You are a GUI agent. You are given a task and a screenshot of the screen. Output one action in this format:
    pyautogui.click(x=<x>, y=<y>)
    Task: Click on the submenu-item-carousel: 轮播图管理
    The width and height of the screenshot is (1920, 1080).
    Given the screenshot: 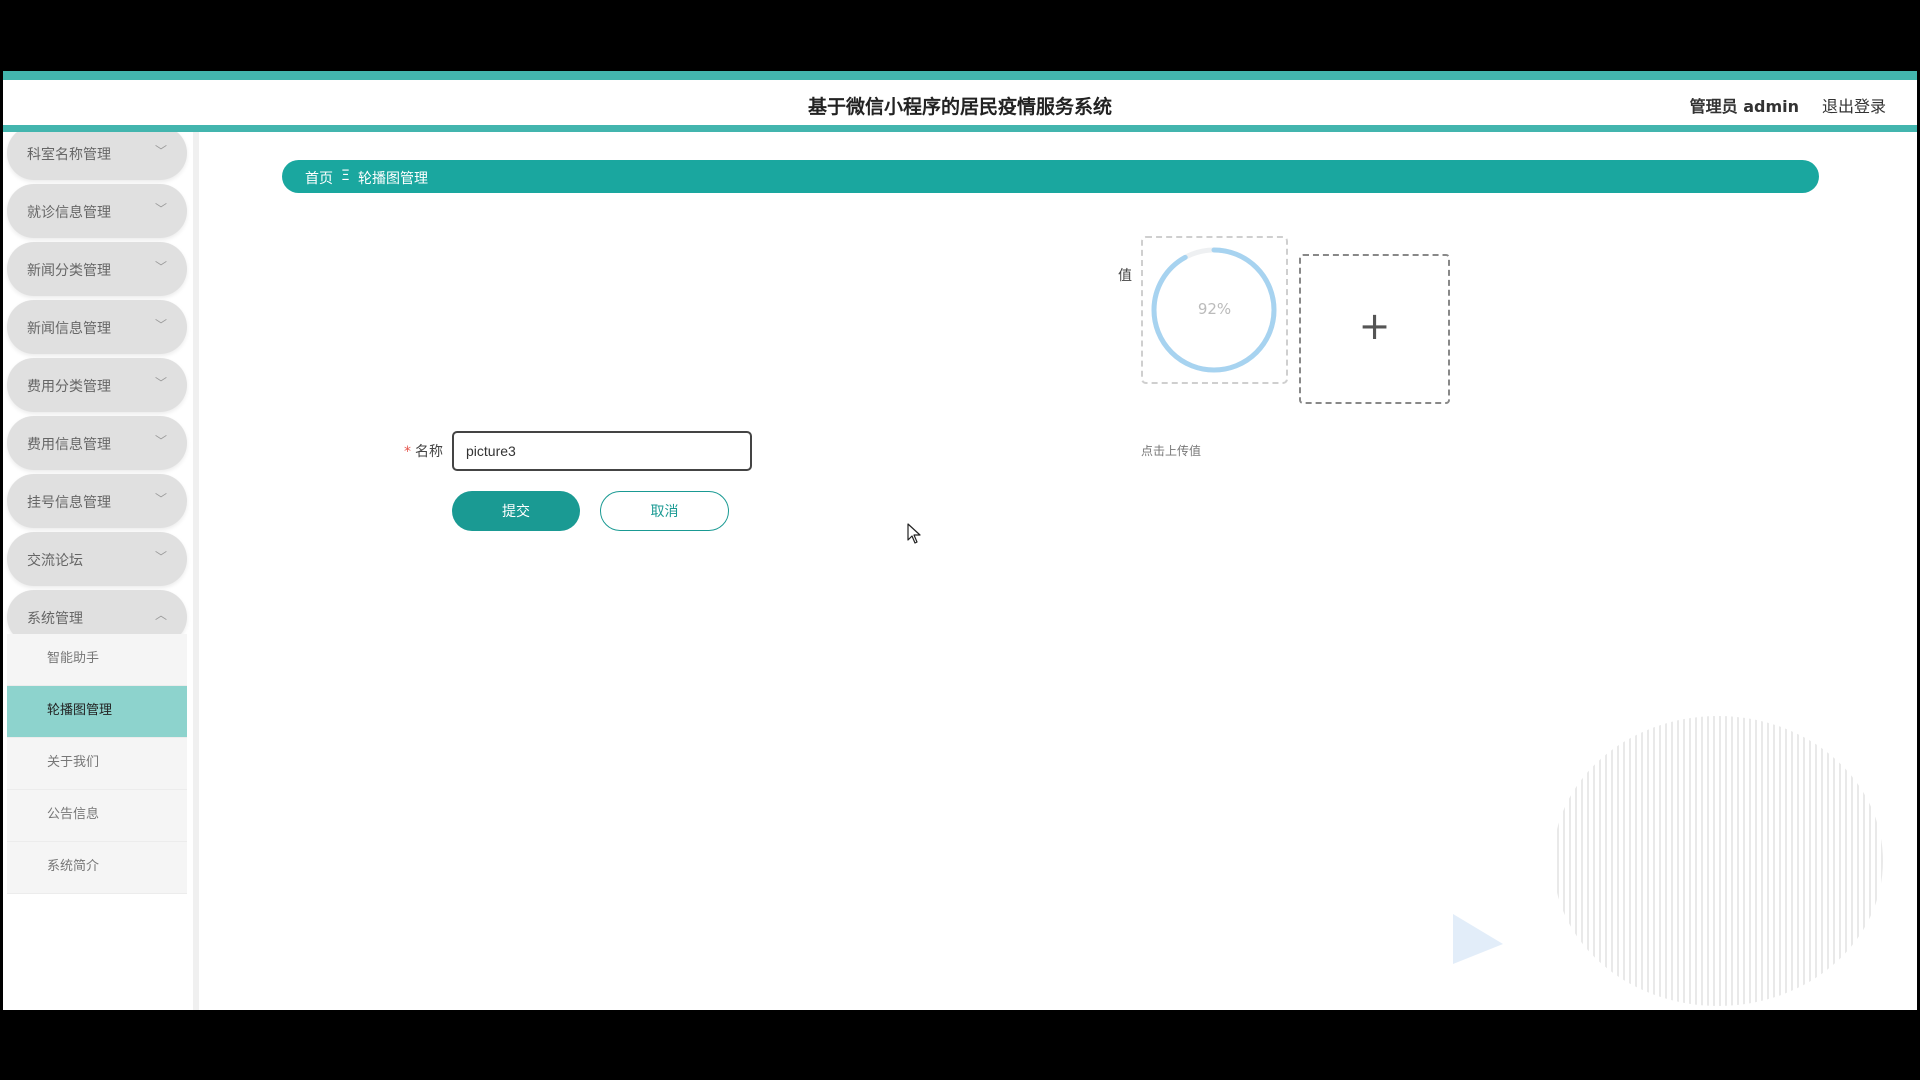 What is the action you would take?
    pyautogui.click(x=97, y=712)
    